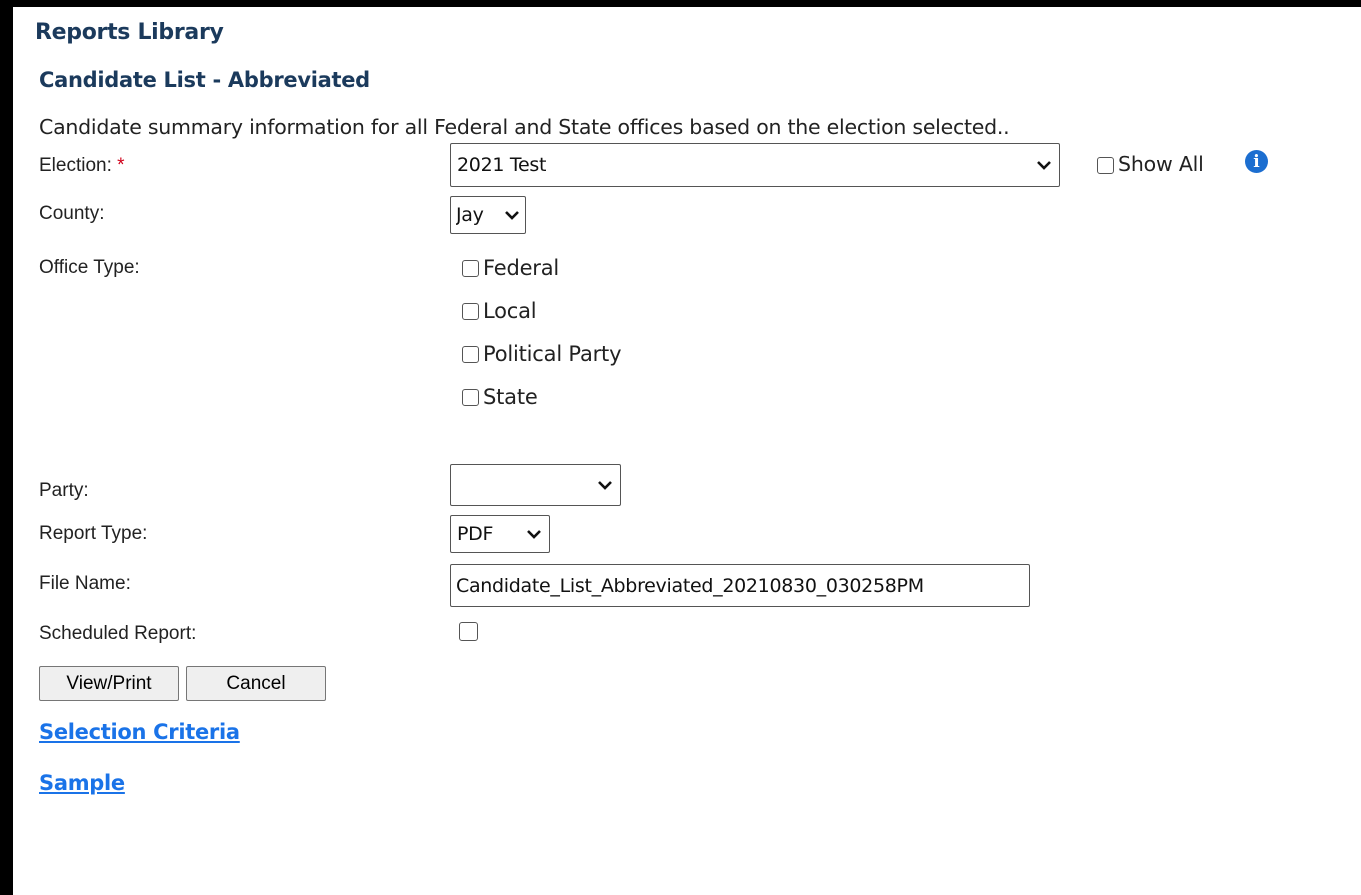  Describe the element at coordinates (129, 32) in the screenshot. I see `reports-library-header: Reports Library` at that location.